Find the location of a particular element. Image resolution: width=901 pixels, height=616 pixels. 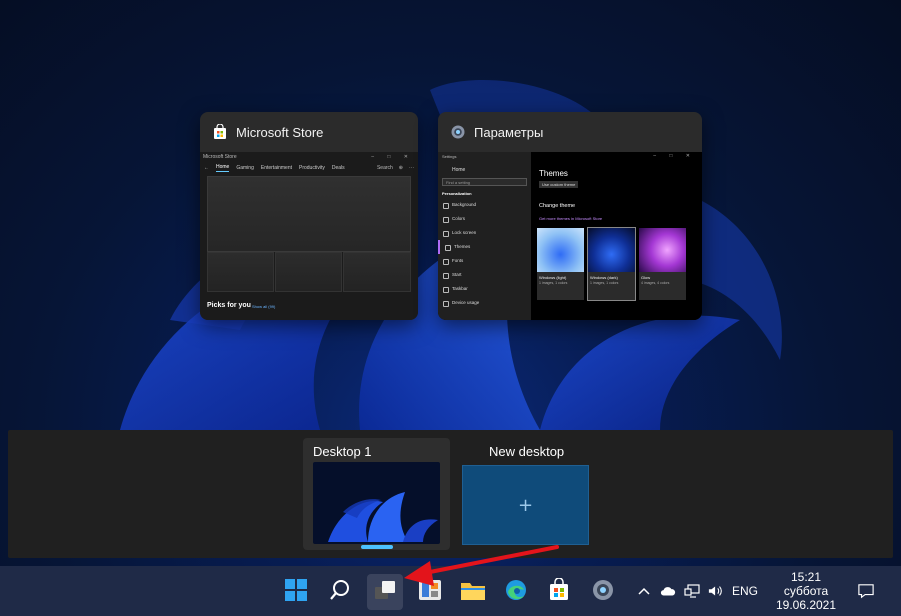

store-nav-right: Search ⊕ ··· is located at coordinates (395, 168).